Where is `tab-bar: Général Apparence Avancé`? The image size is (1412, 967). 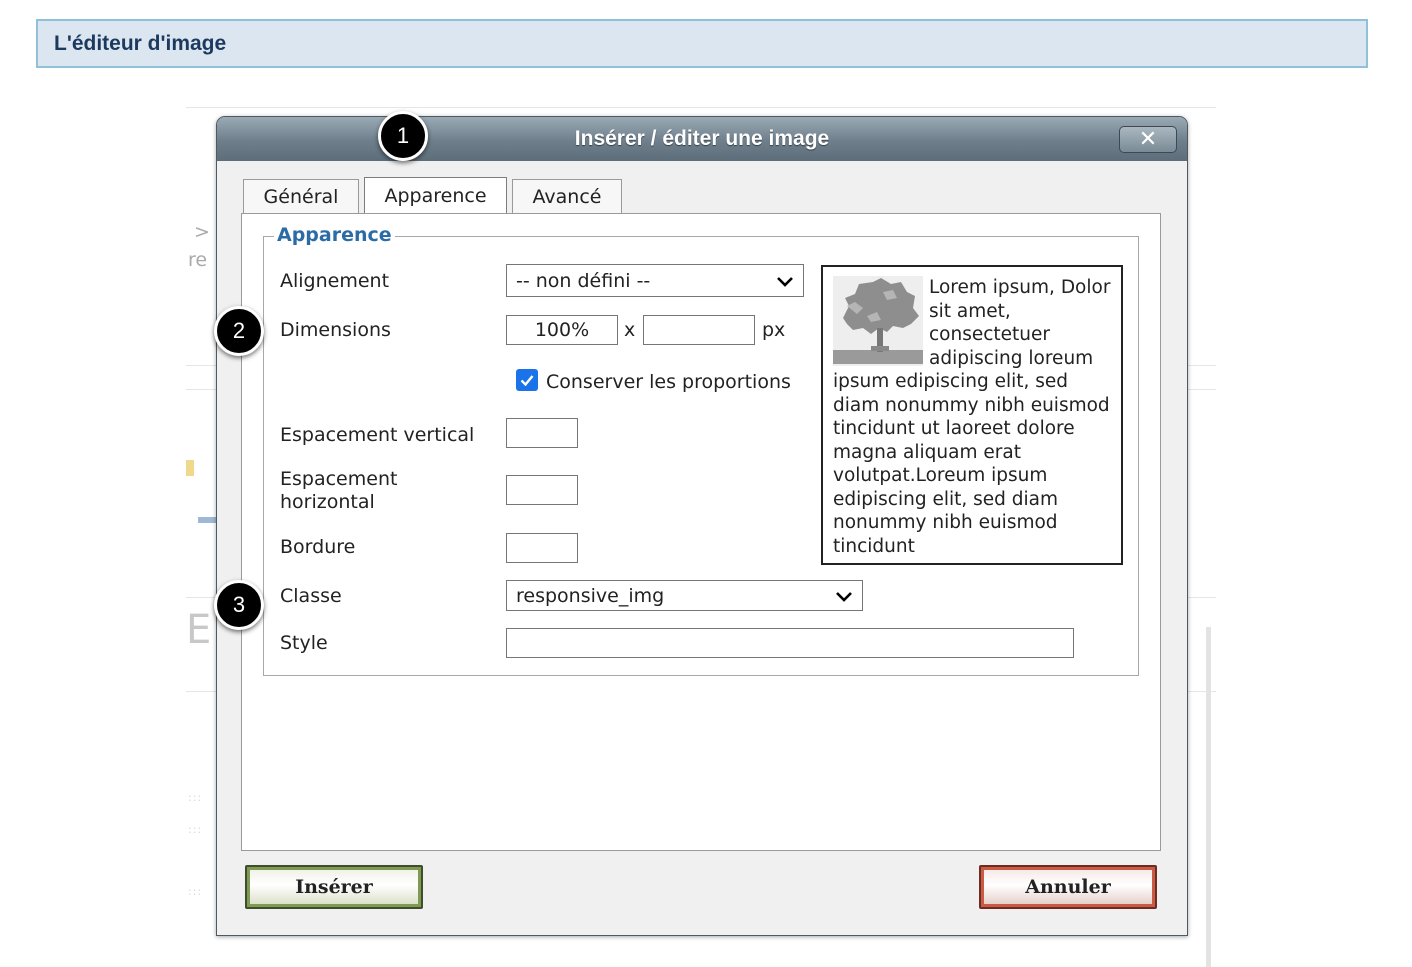
tab-bar: Général Apparence Avancé is located at coordinates (432, 195).